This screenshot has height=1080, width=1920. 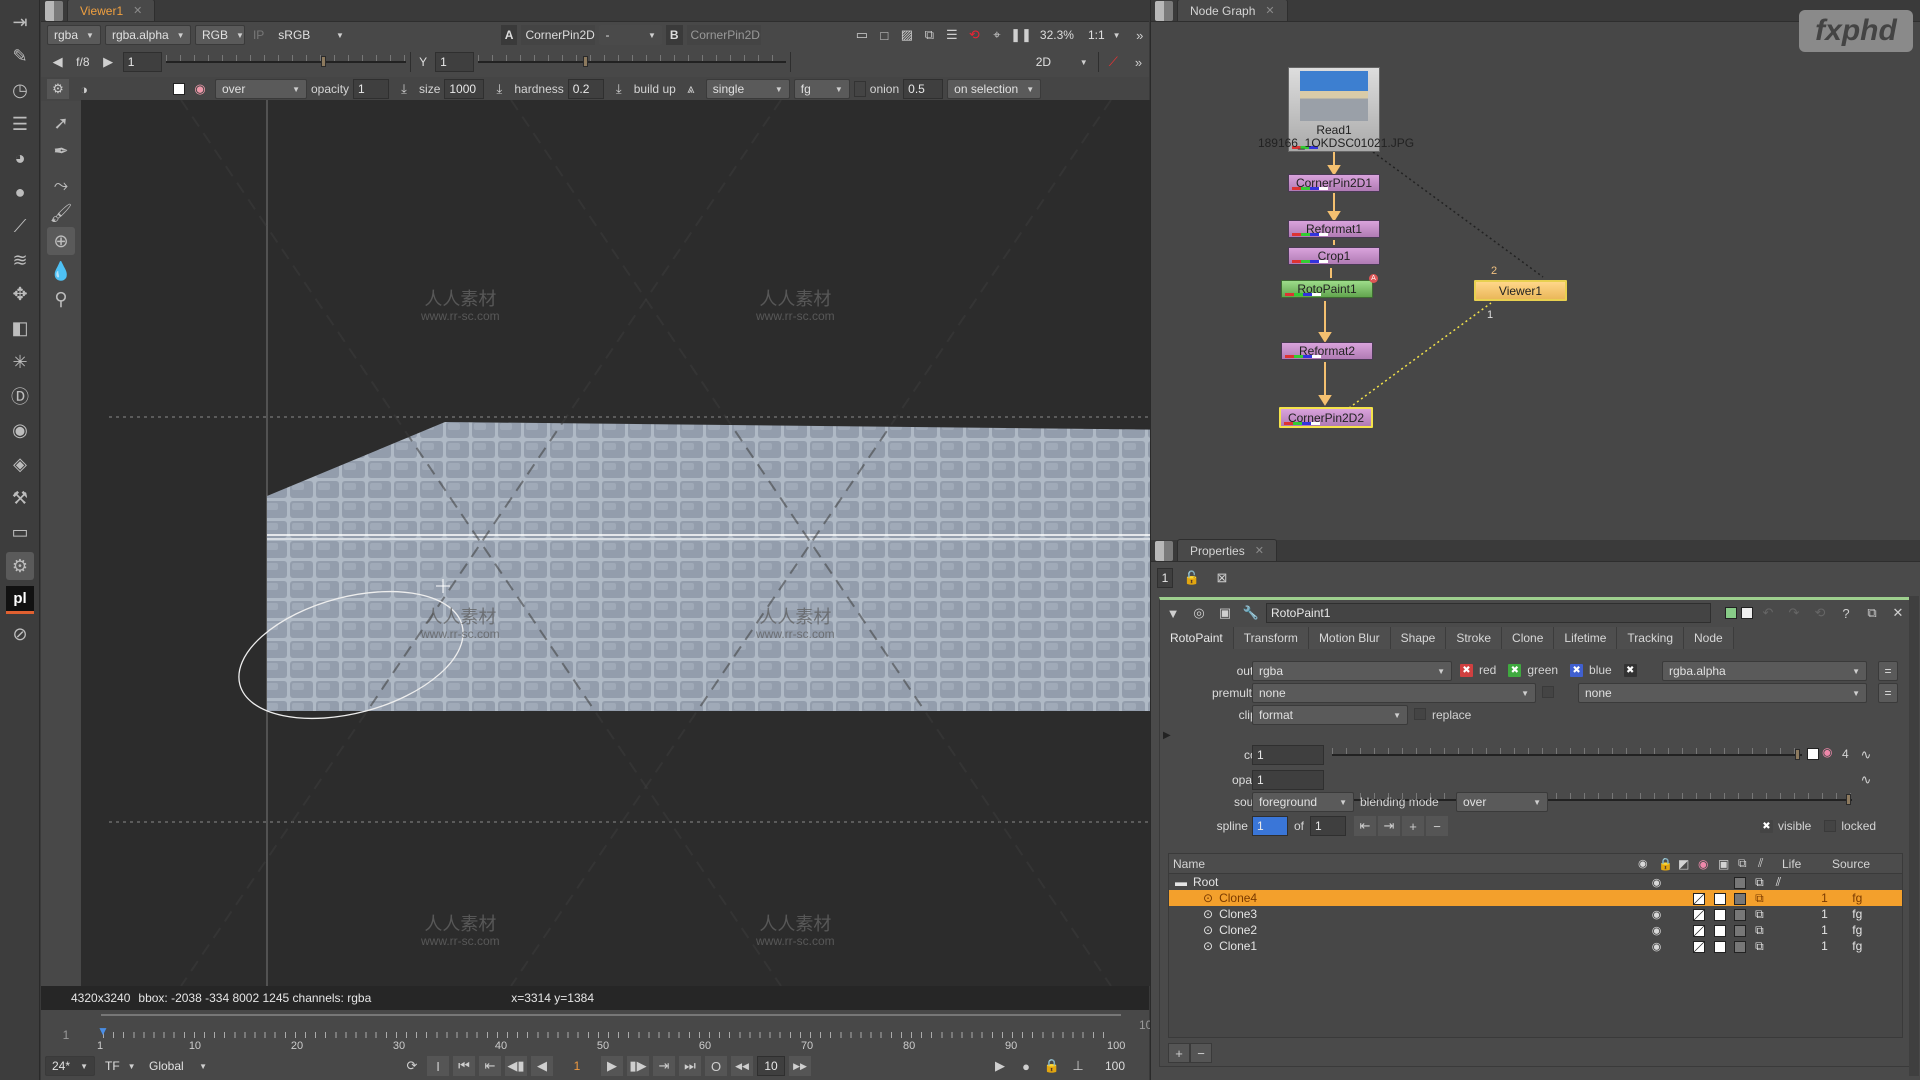 I want to click on buildup-icon: ⩓, so click(x=691, y=89).